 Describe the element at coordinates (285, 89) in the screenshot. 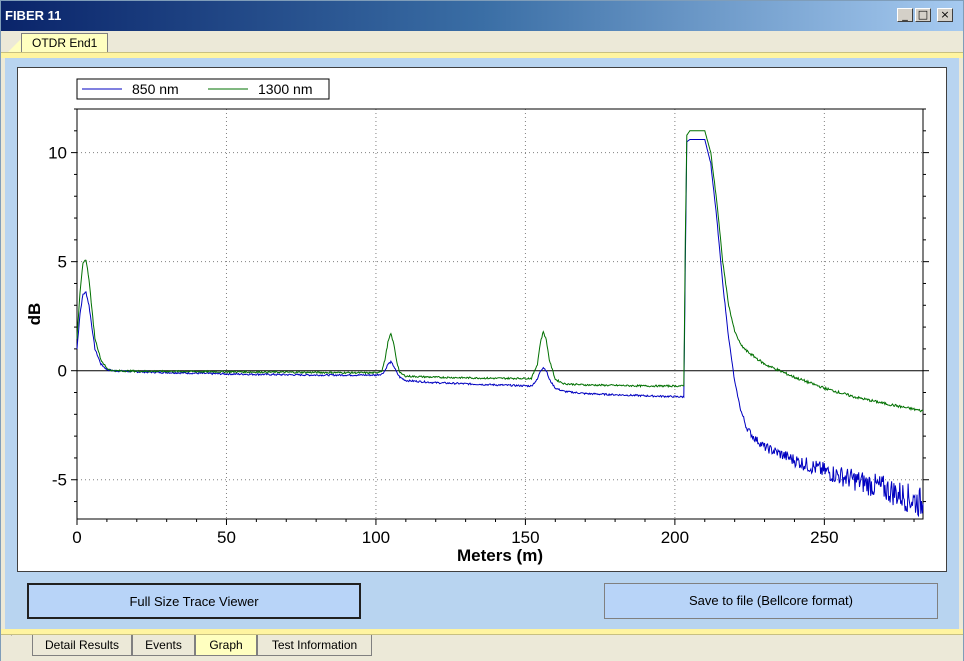

I see `legend-label-1300nm: 1300 nm` at that location.